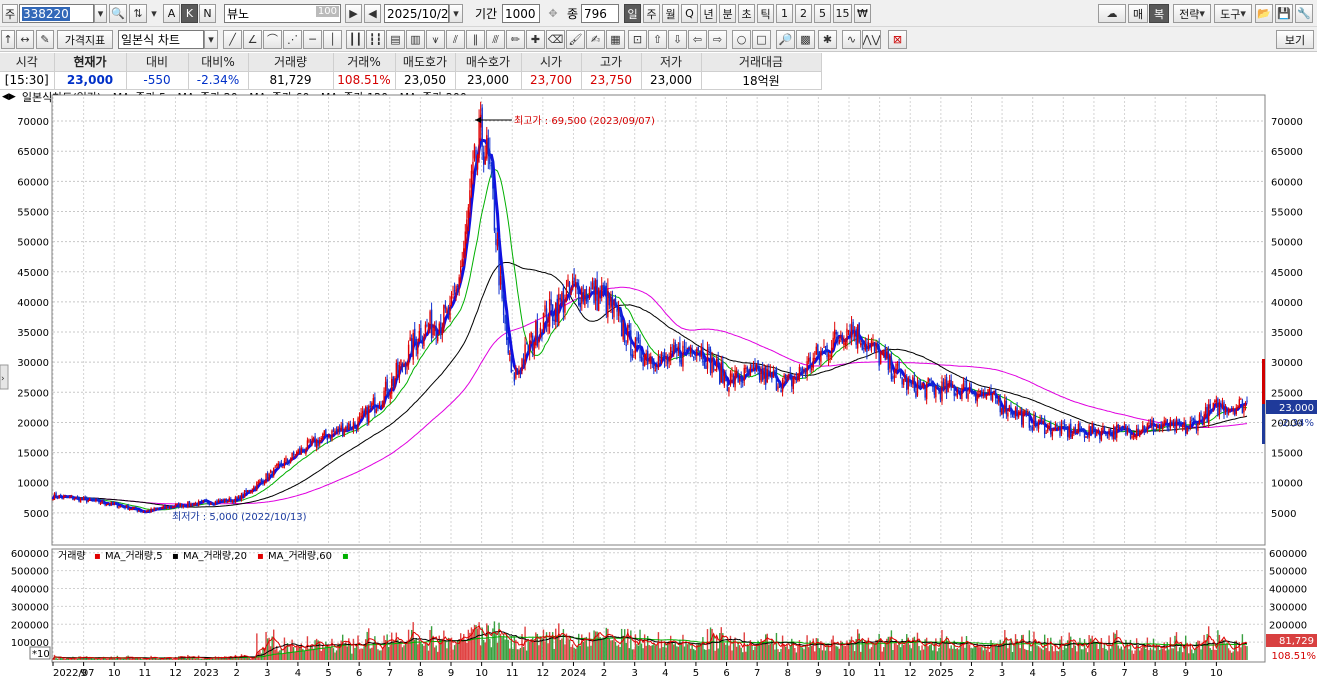  Describe the element at coordinates (1033, 672) in the screenshot. I see `x-tick-label: 4` at that location.